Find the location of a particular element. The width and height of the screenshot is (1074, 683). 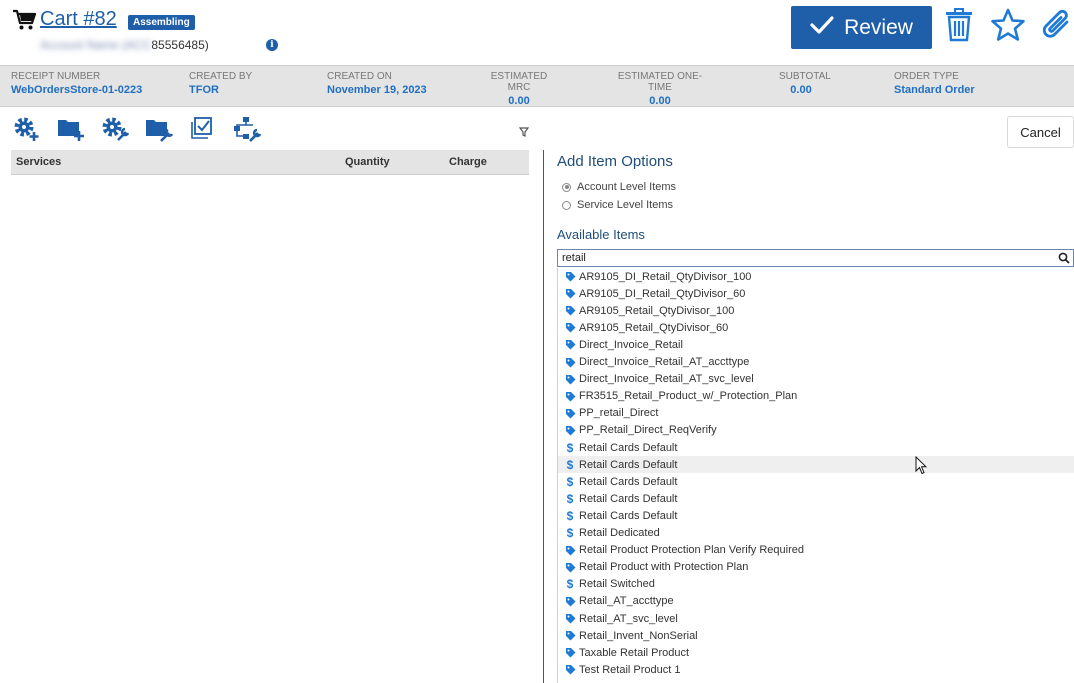

list-item: Retail Product with Protection Plan is located at coordinates (816, 567).